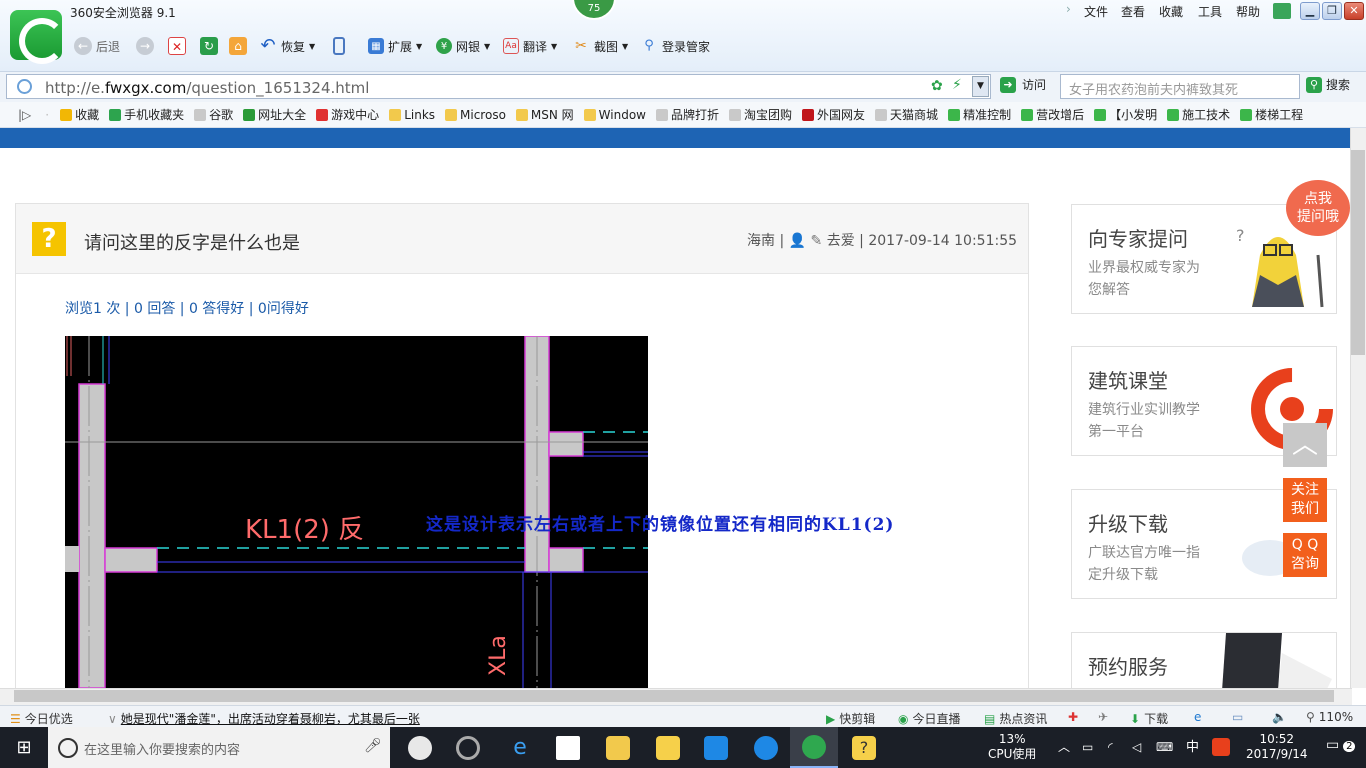 Image resolution: width=1366 pixels, height=768 pixels. Describe the element at coordinates (545, 114) in the screenshot. I see `favorite-item: MSN 网` at that location.